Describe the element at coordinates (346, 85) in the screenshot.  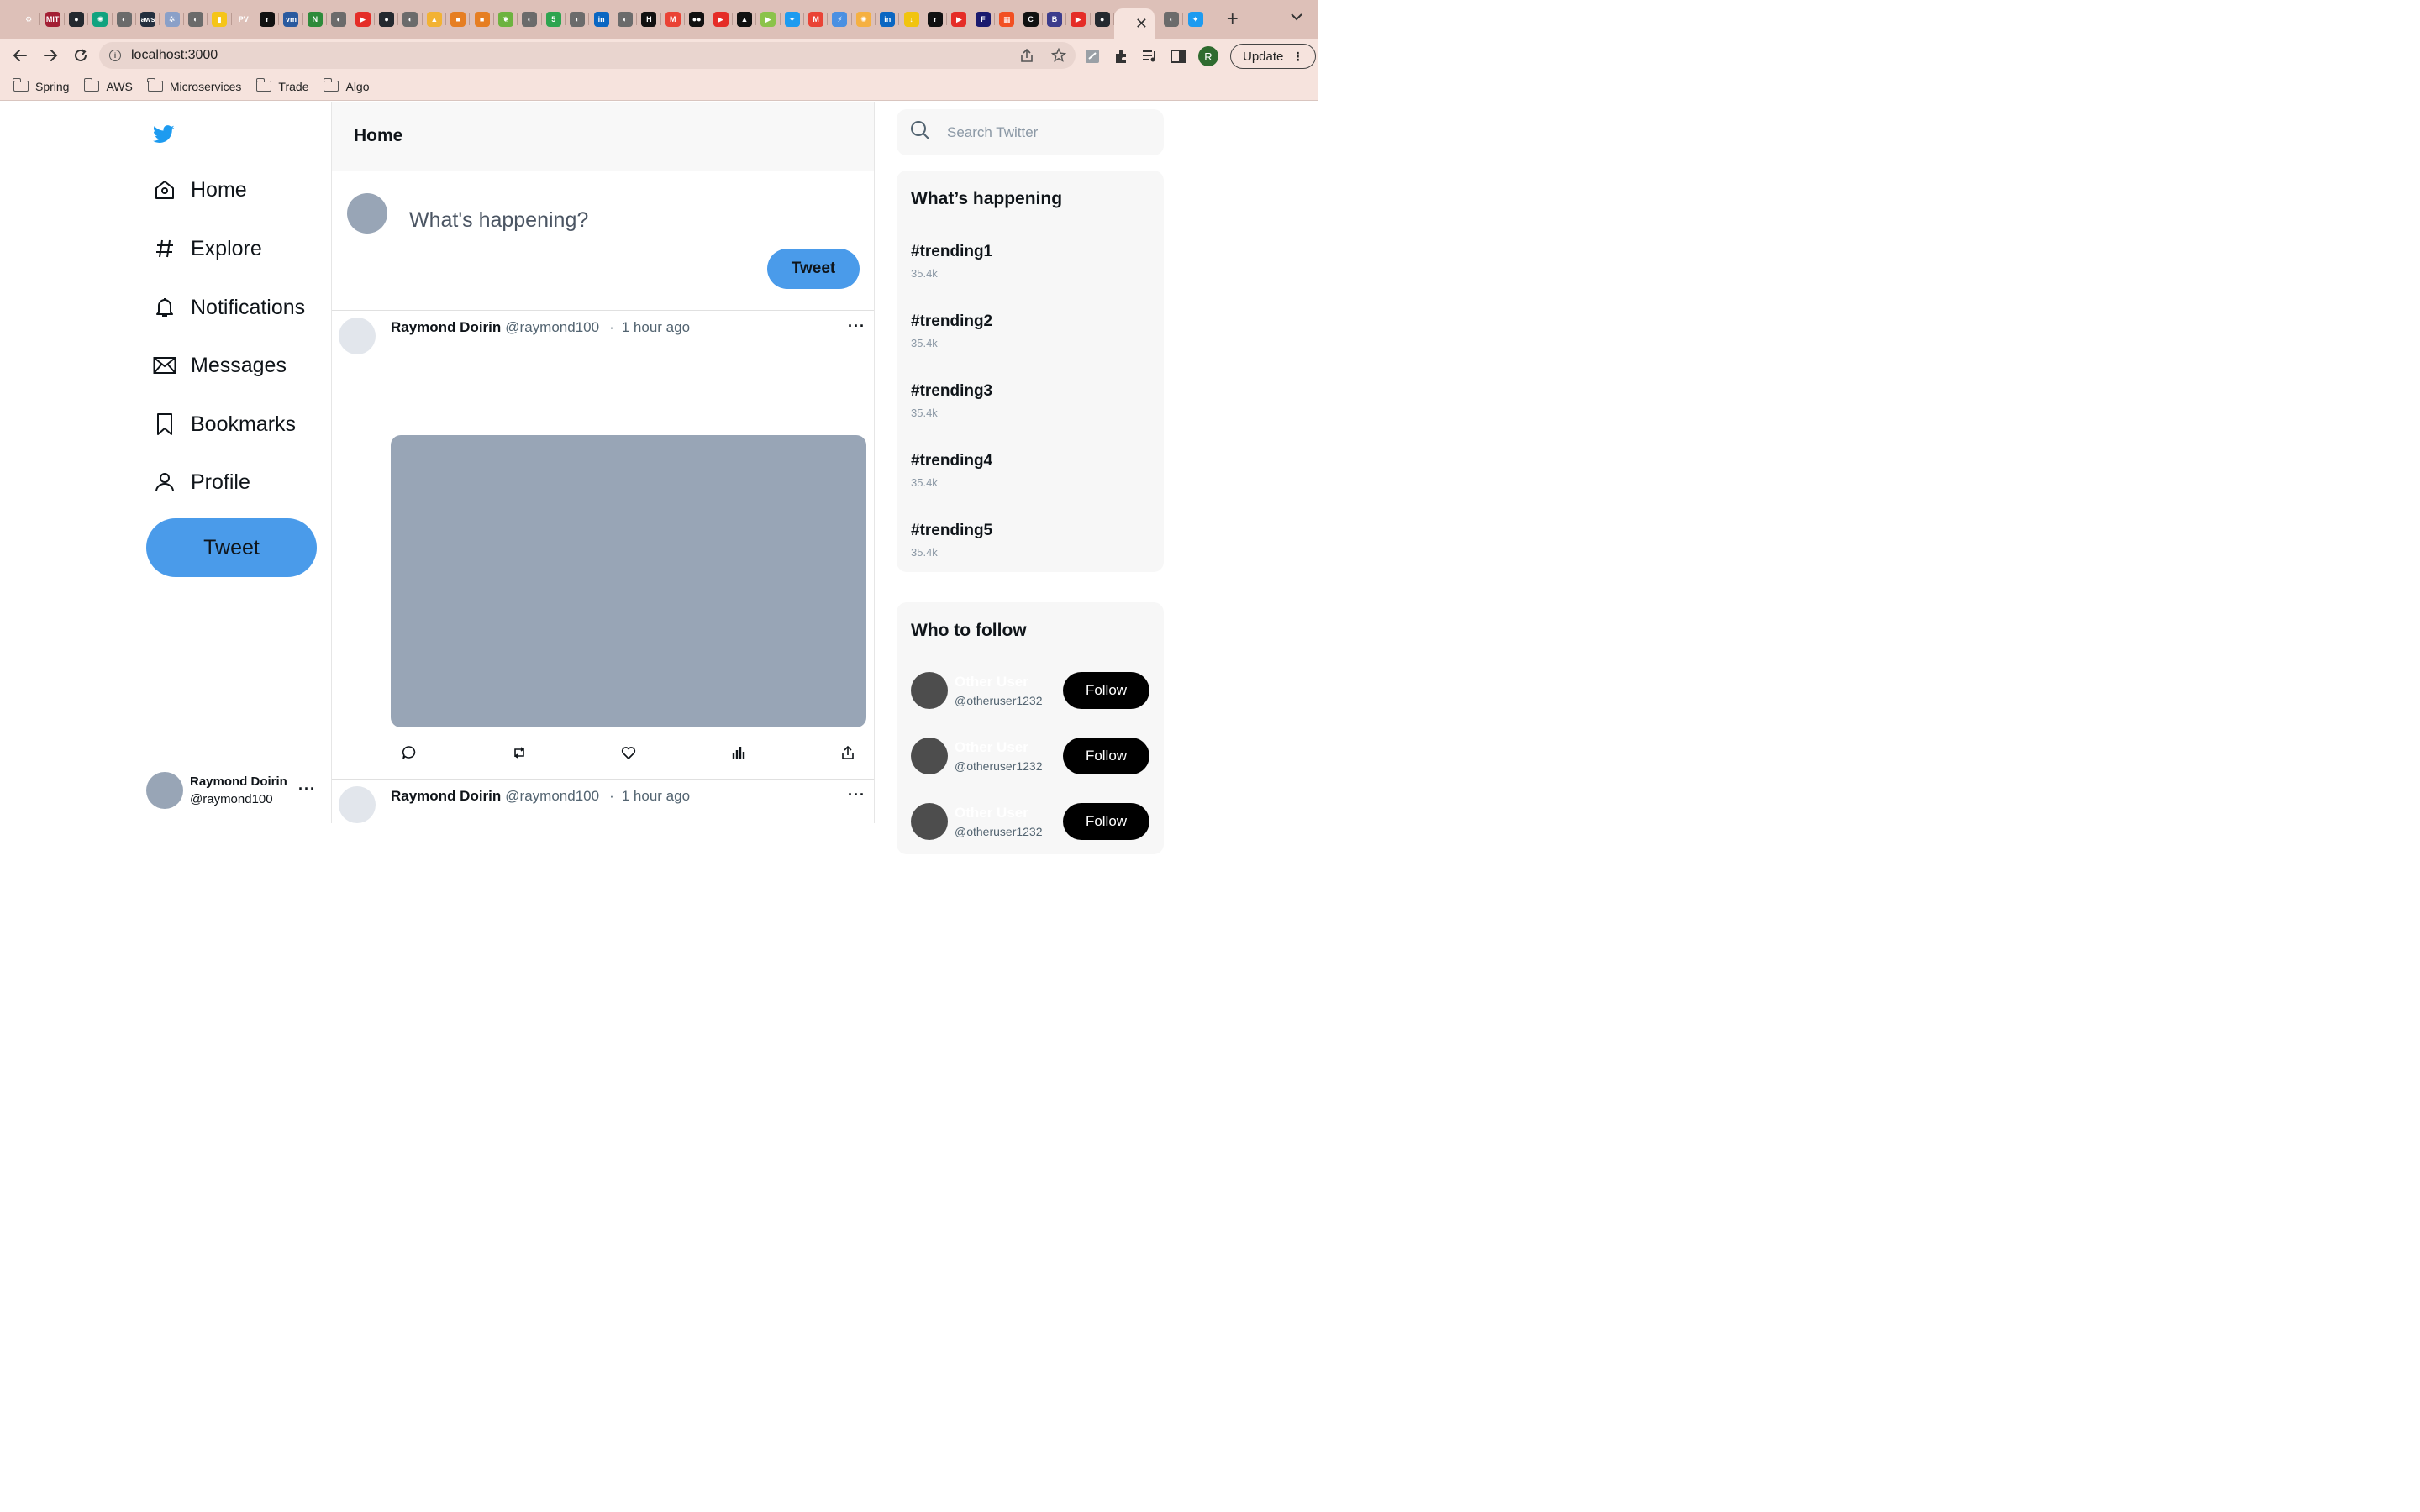
I see `bookmark-folder: Algo` at that location.